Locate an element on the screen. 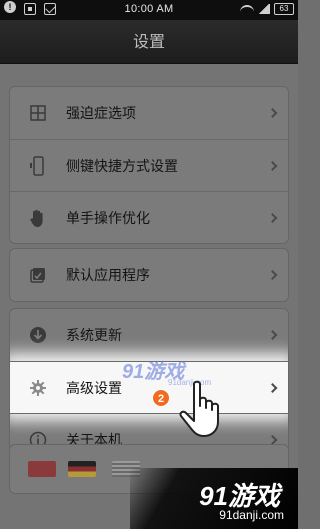  watermark-banner-url: 91danji.com is located at coordinates (251, 515).